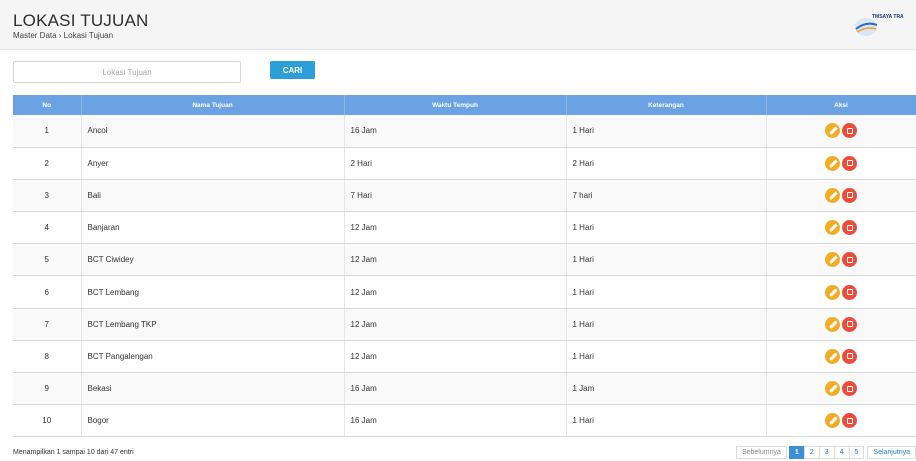 This screenshot has height=461, width=916. Describe the element at coordinates (455, 105) in the screenshot. I see `column-header-waktu-tempuh: Waktu Tempuh` at that location.